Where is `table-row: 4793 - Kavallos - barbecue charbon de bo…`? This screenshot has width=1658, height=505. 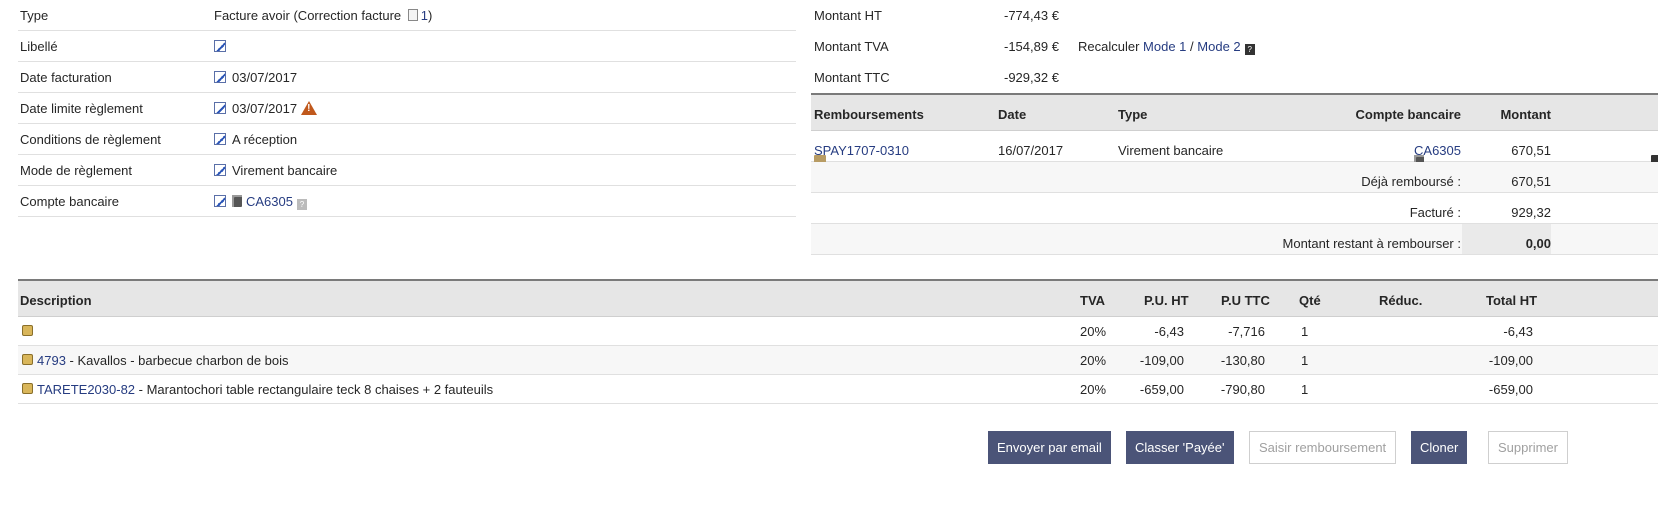
table-row: 4793 - Kavallos - barbecue charbon de bo… is located at coordinates (838, 360).